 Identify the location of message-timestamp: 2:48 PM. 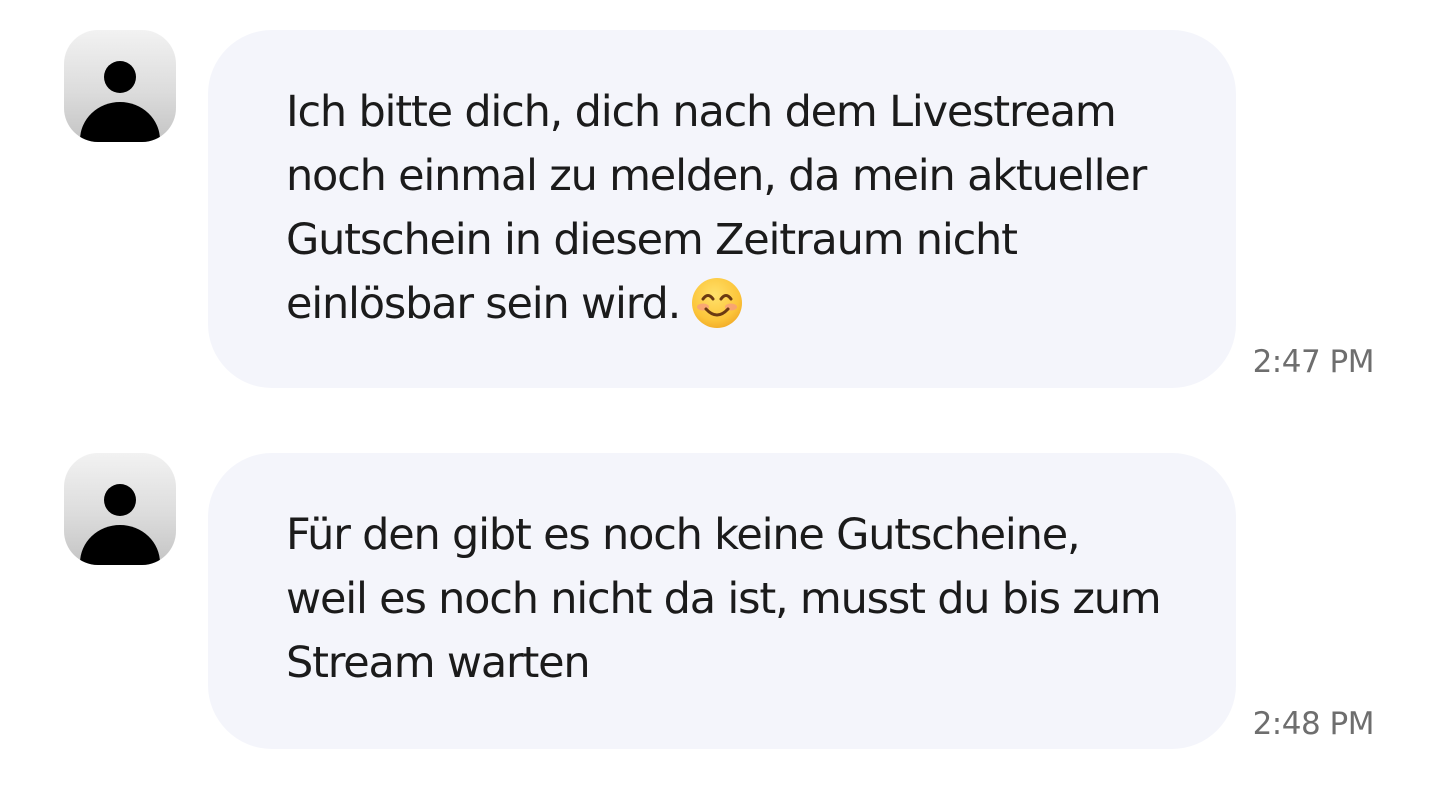
(1313, 724).